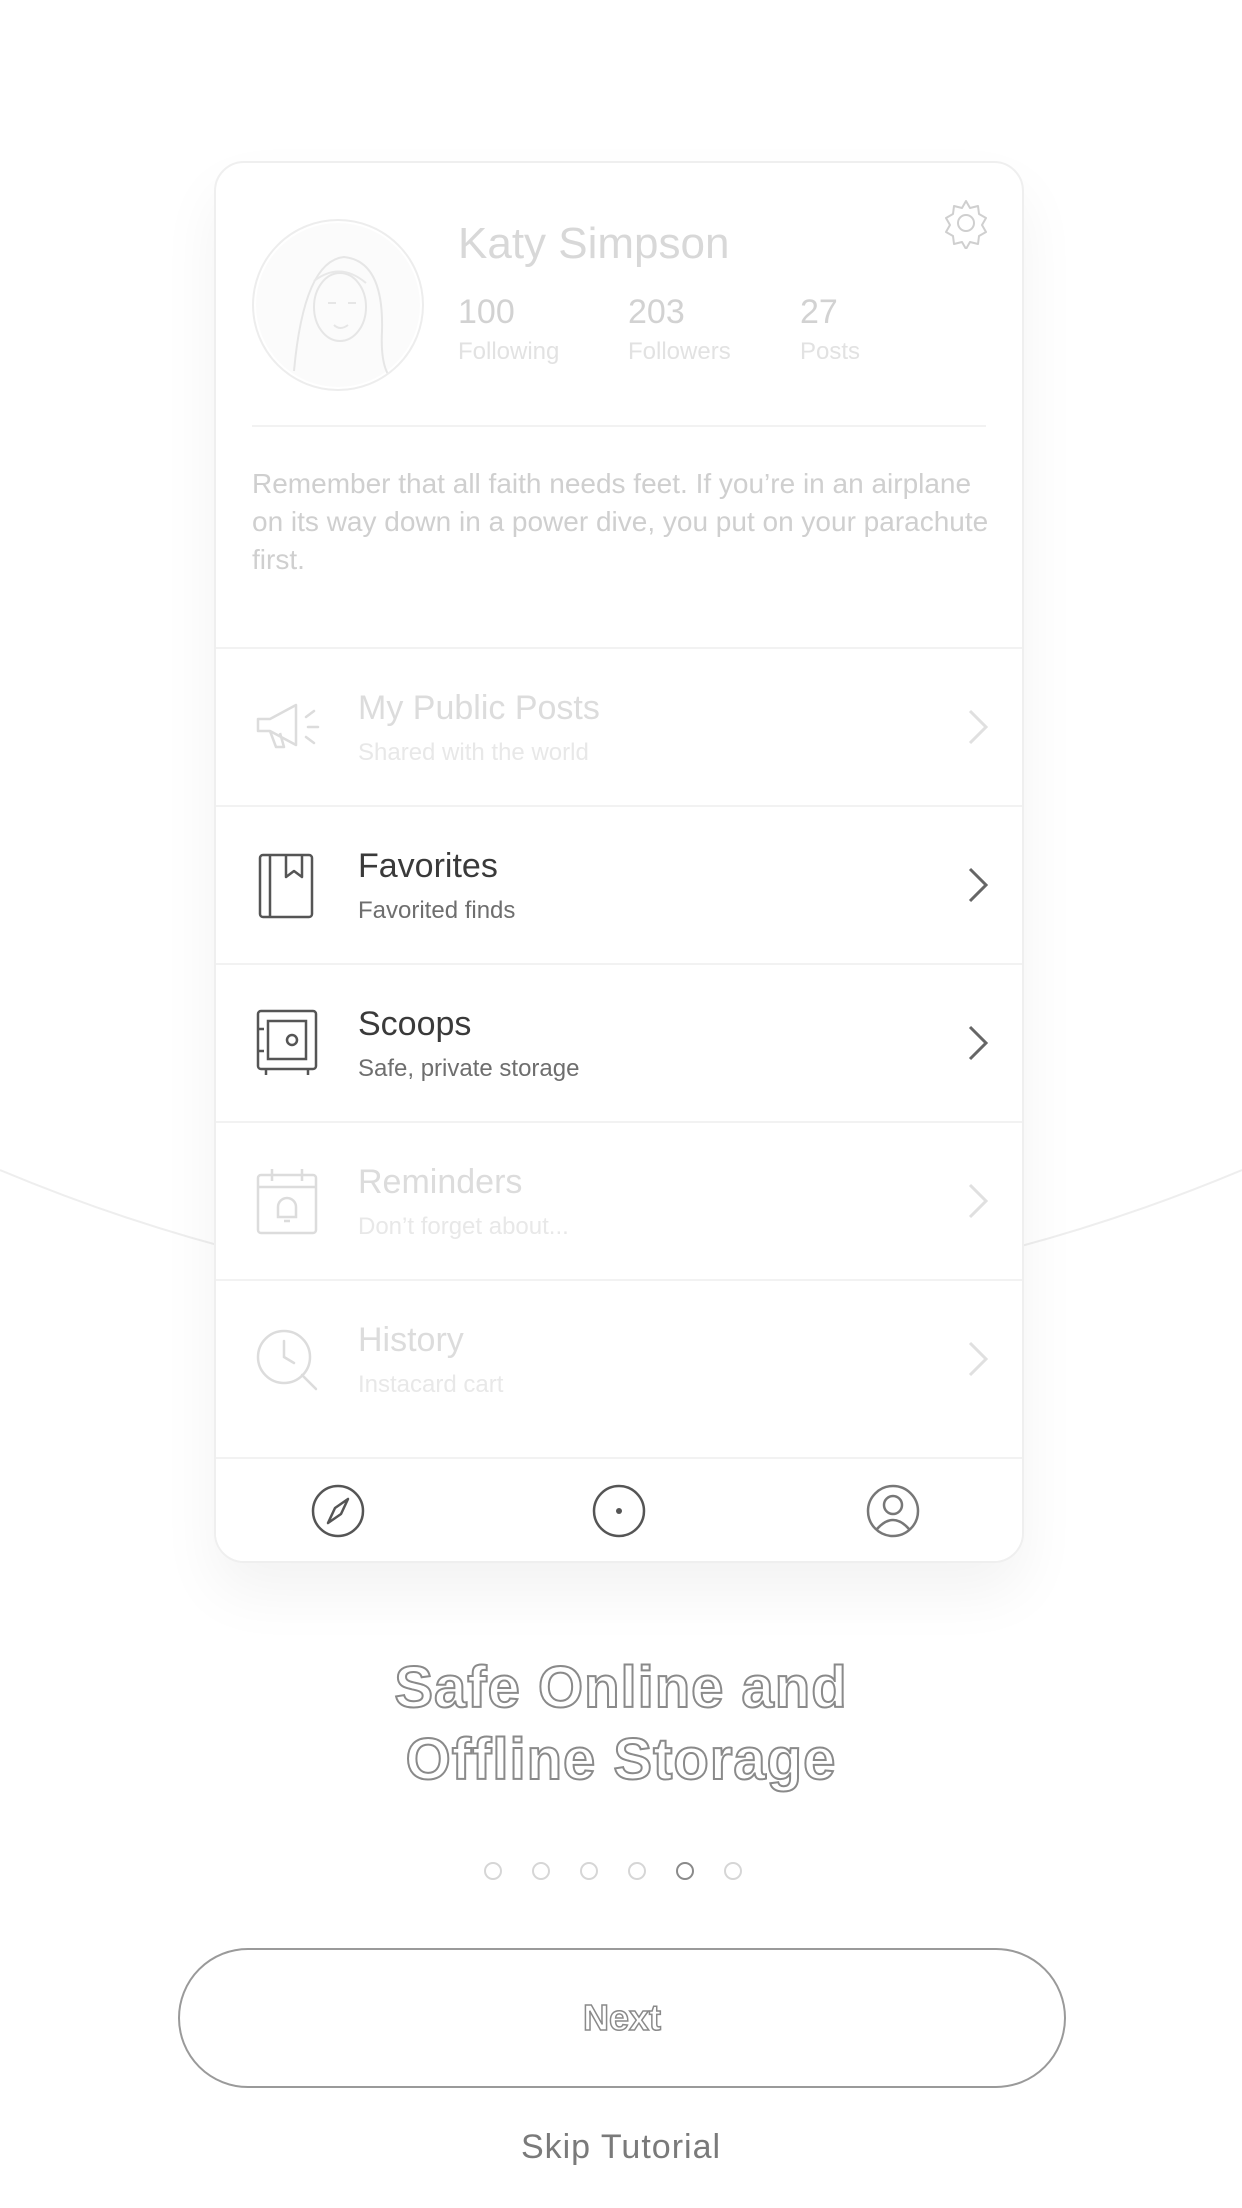  Describe the element at coordinates (288, 726) in the screenshot. I see `megaphone-icon` at that location.